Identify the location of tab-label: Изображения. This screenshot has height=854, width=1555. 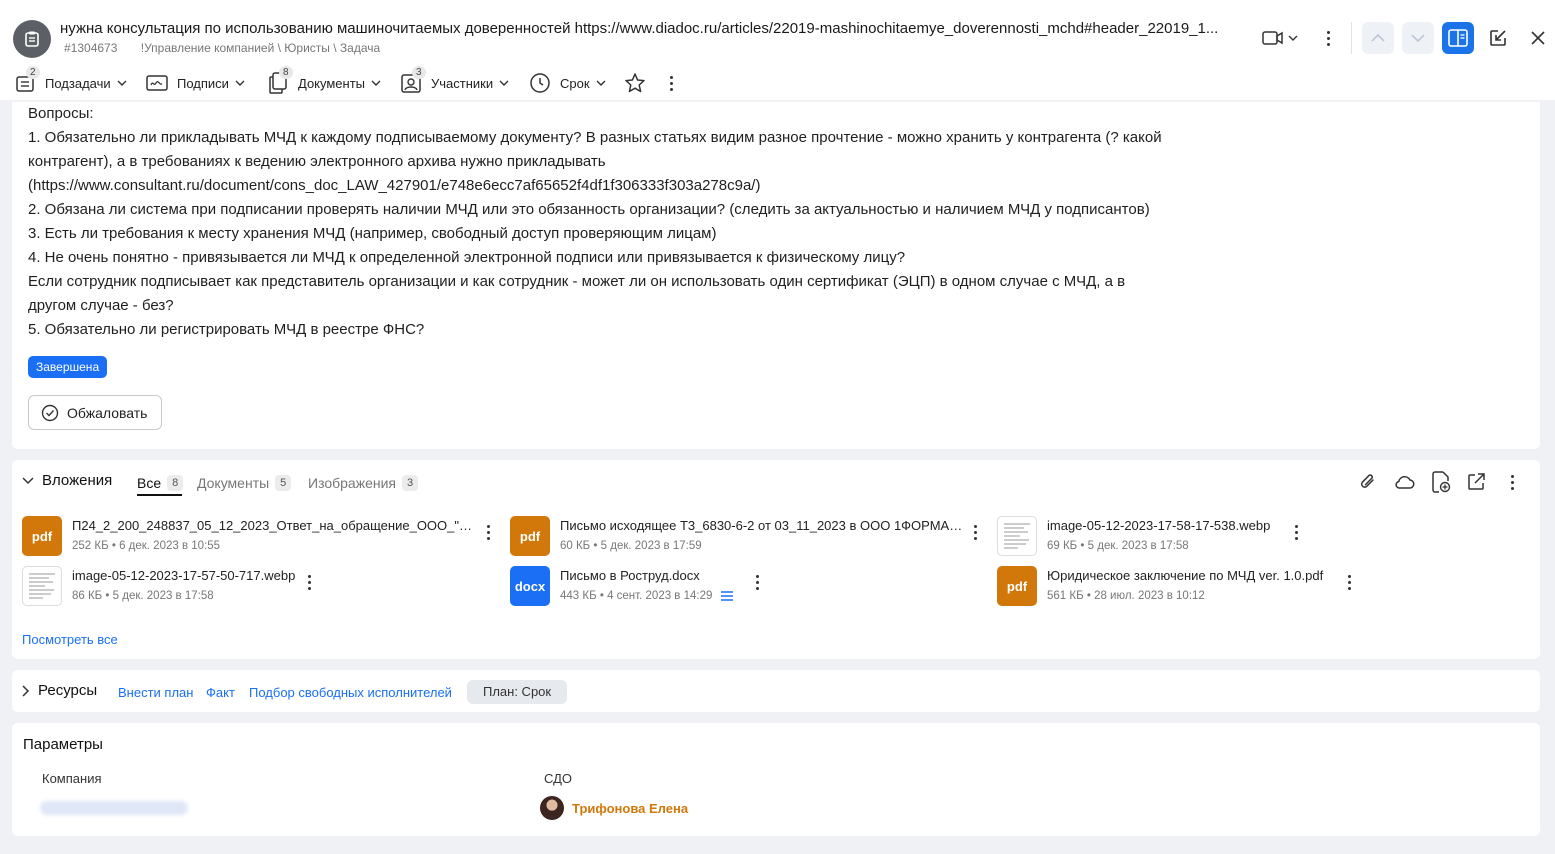
(352, 483).